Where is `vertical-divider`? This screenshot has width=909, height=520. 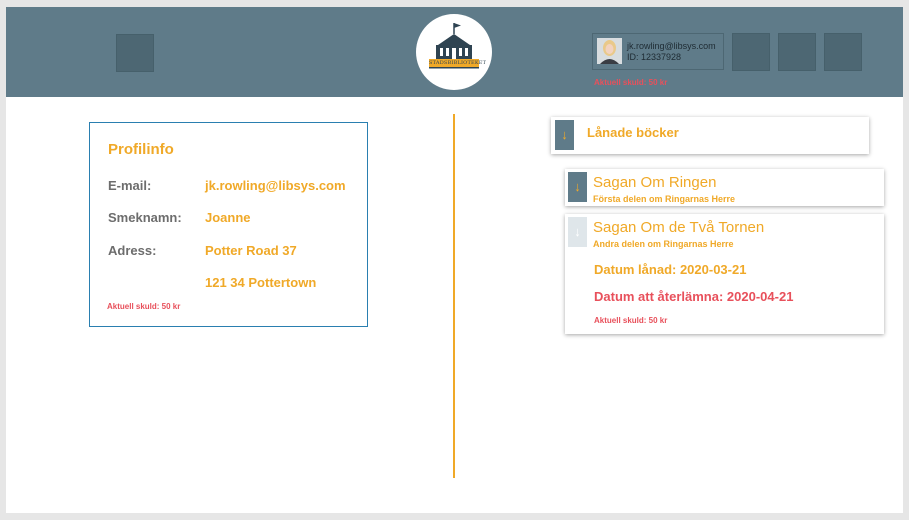 vertical-divider is located at coordinates (454, 296).